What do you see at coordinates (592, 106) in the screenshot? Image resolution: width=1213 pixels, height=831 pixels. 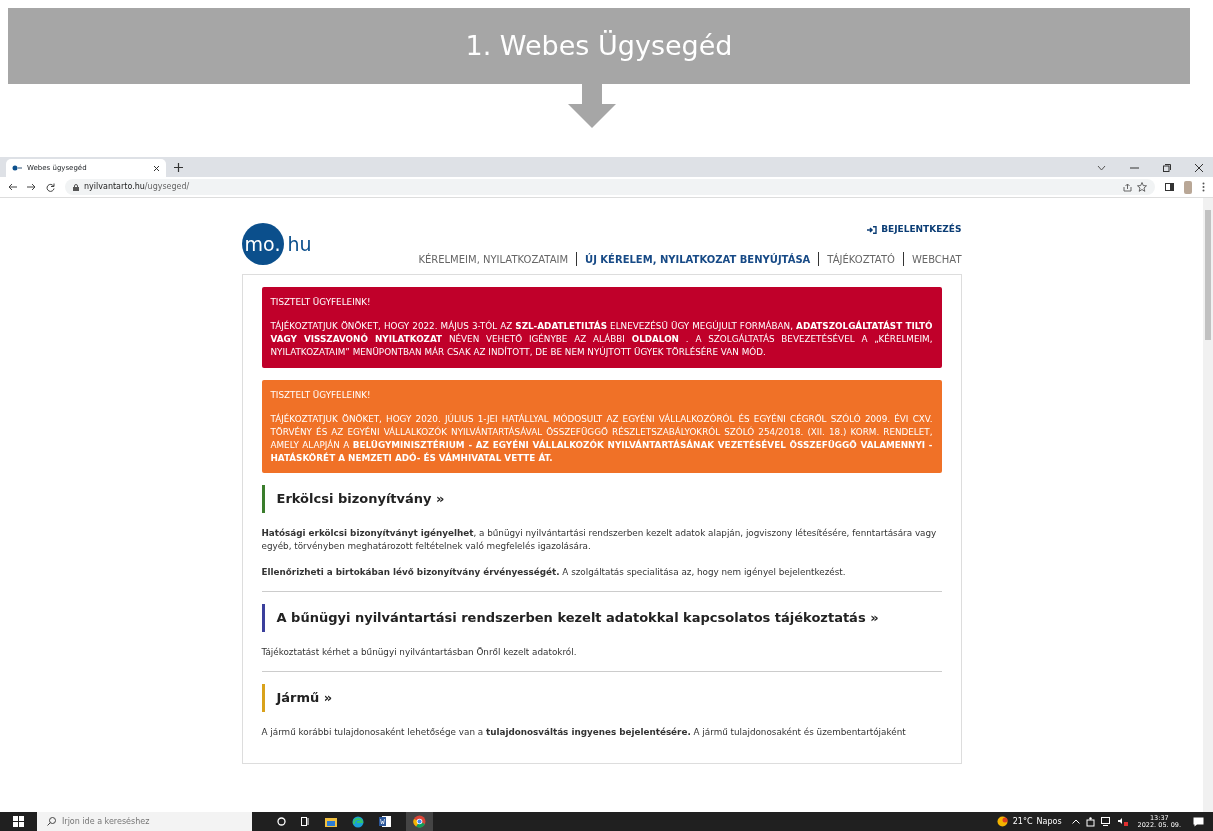 I see `down-arrow-icon` at bounding box center [592, 106].